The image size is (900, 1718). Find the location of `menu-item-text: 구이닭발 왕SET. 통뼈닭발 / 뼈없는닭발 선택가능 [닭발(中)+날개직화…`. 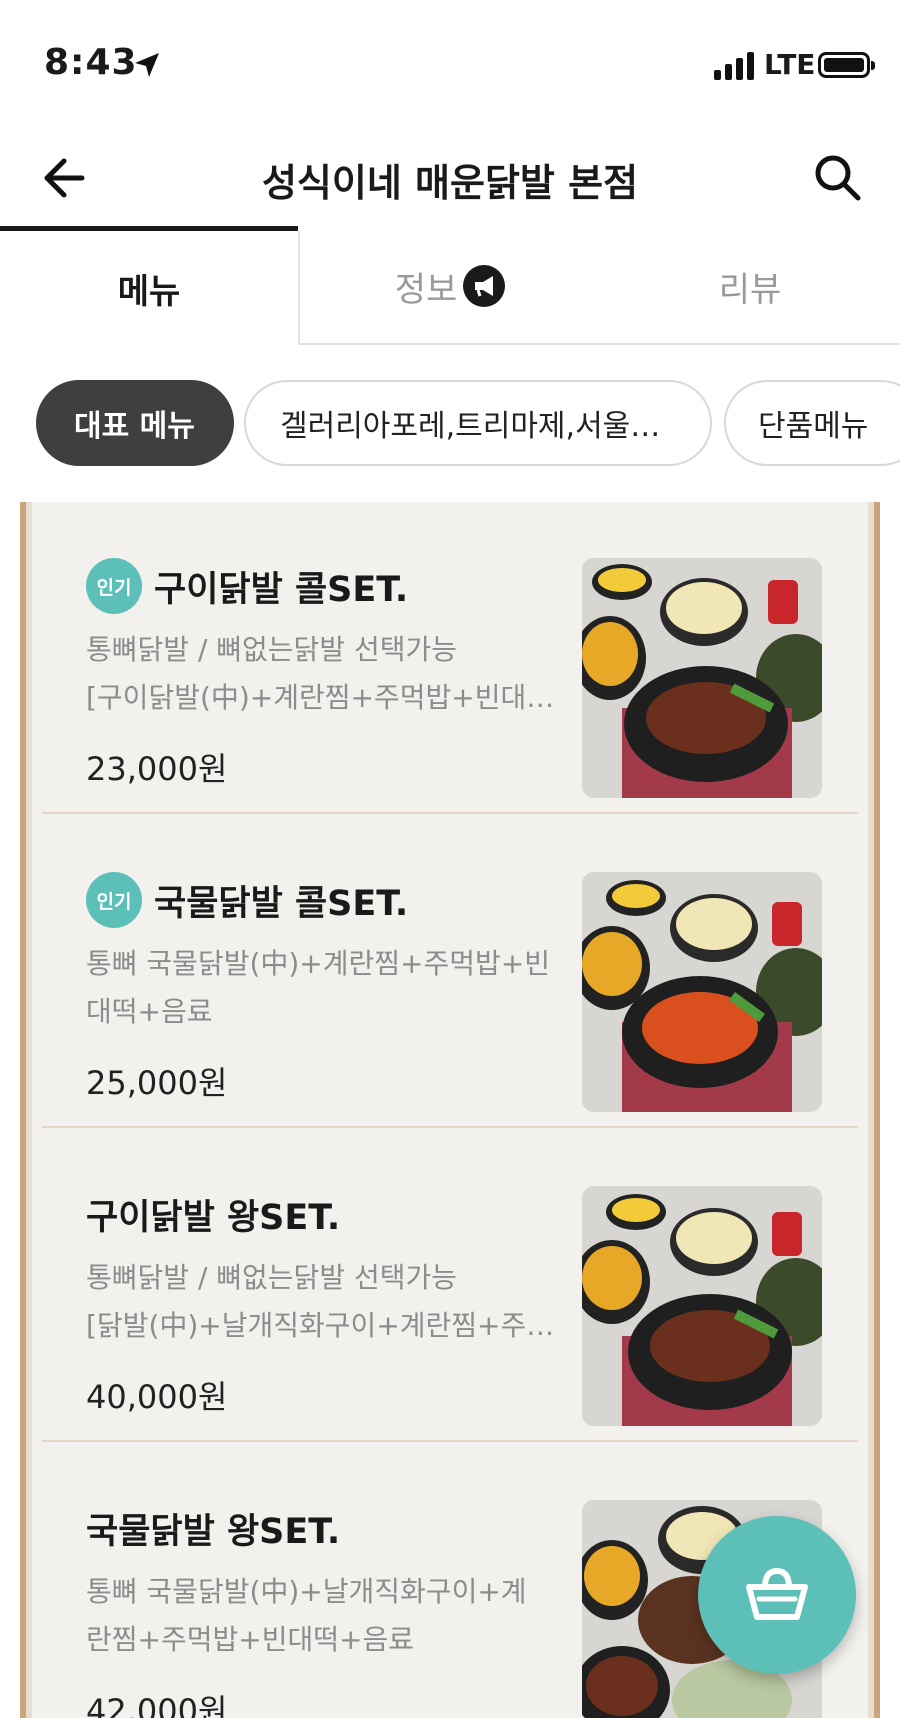

menu-item-text: 구이닭발 왕SET. 통뼈닭발 / 뼈없는닭발 선택가능 [닭발(中)+날개직화… is located at coordinates (346, 1302).